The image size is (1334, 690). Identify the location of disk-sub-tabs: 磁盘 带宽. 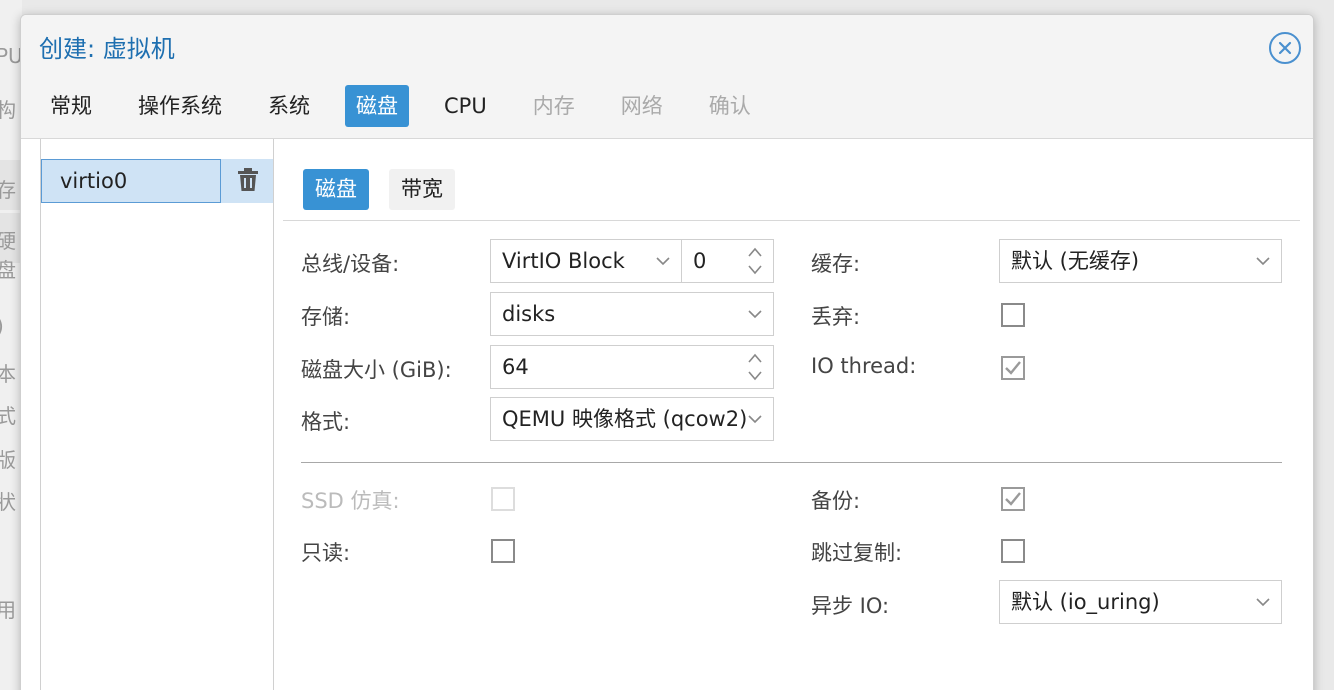
(389, 189).